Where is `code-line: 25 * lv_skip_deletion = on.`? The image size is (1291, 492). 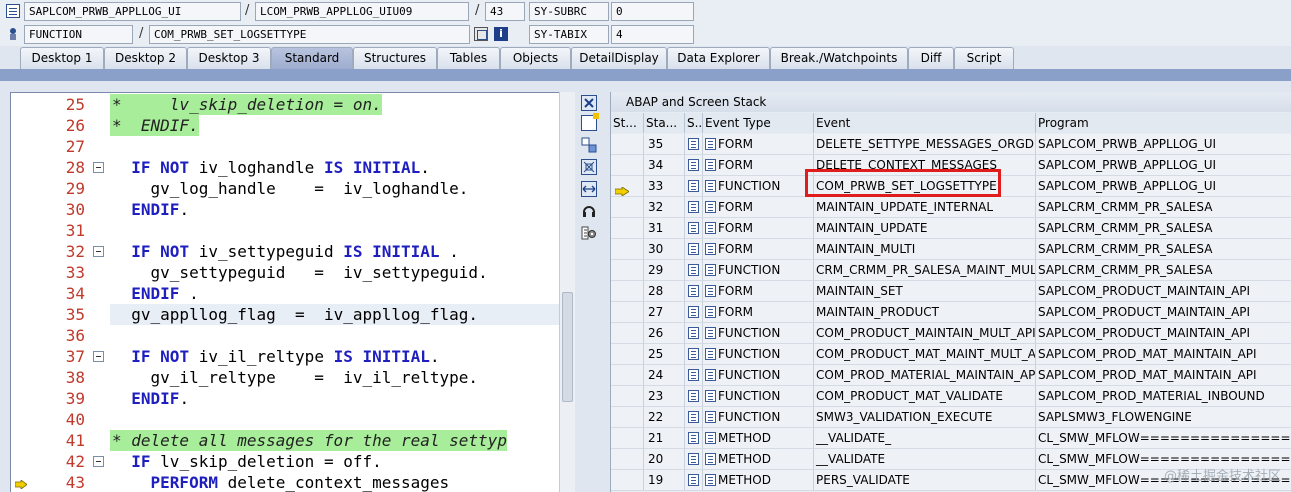 code-line: 25 * lv_skip_deletion = on. is located at coordinates (285, 104).